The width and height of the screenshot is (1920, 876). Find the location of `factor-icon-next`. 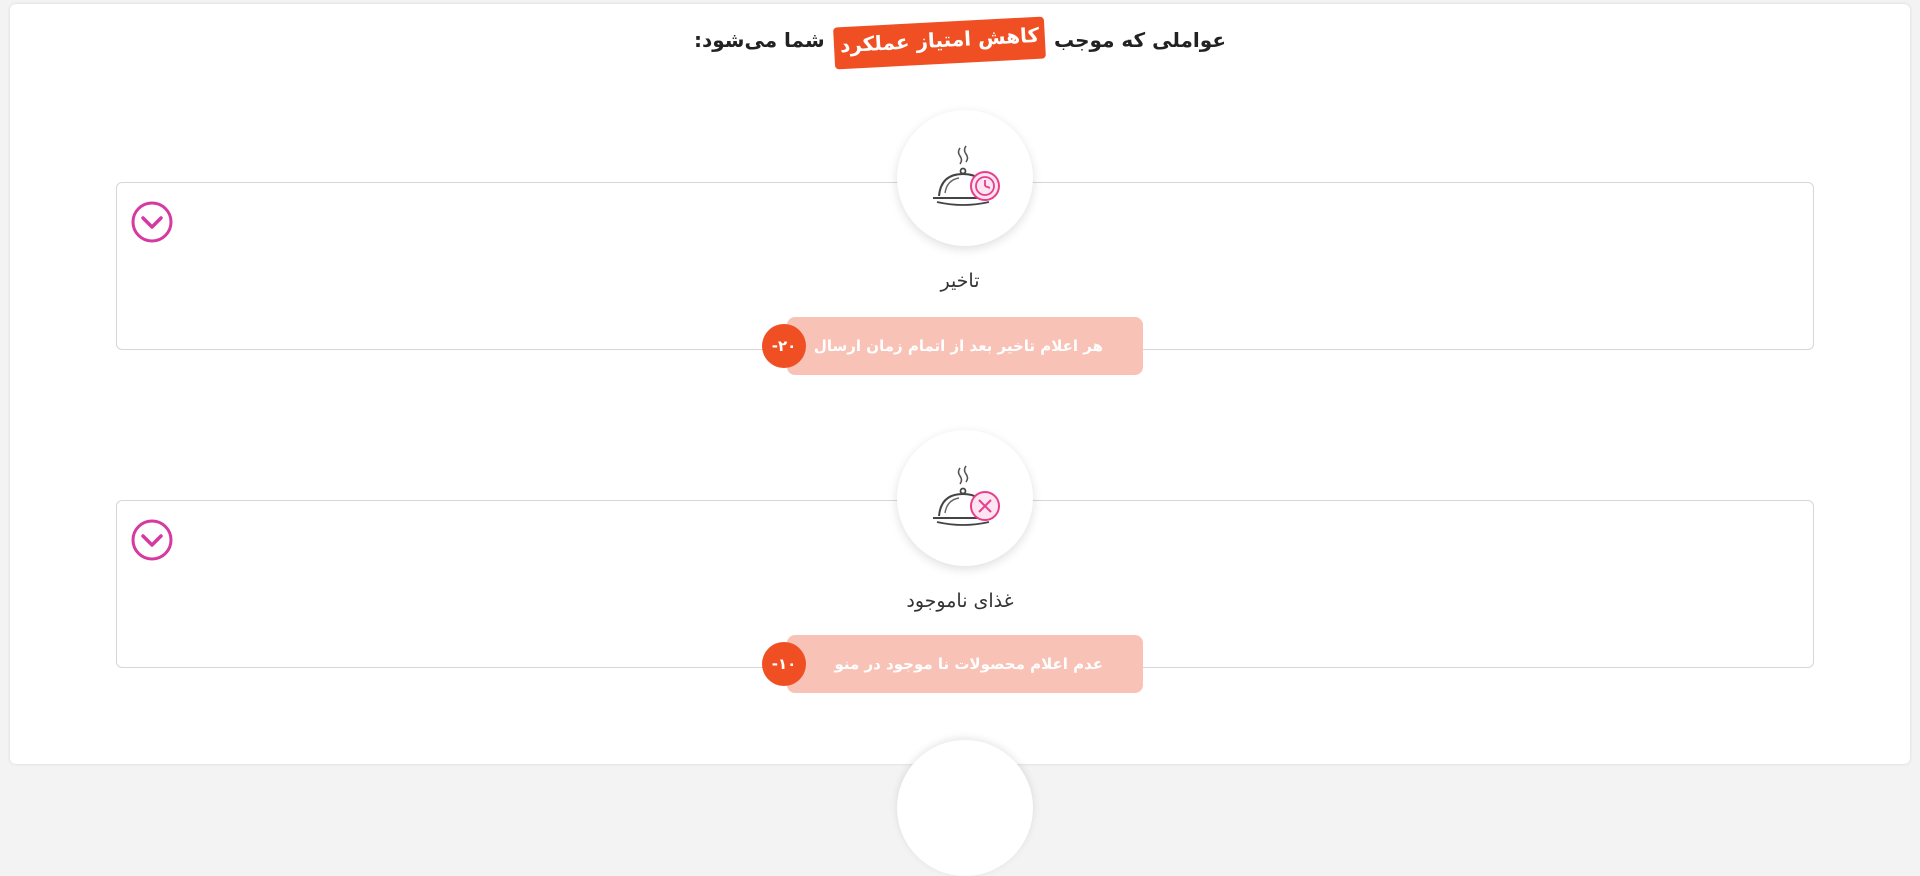

factor-icon-next is located at coordinates (965, 808).